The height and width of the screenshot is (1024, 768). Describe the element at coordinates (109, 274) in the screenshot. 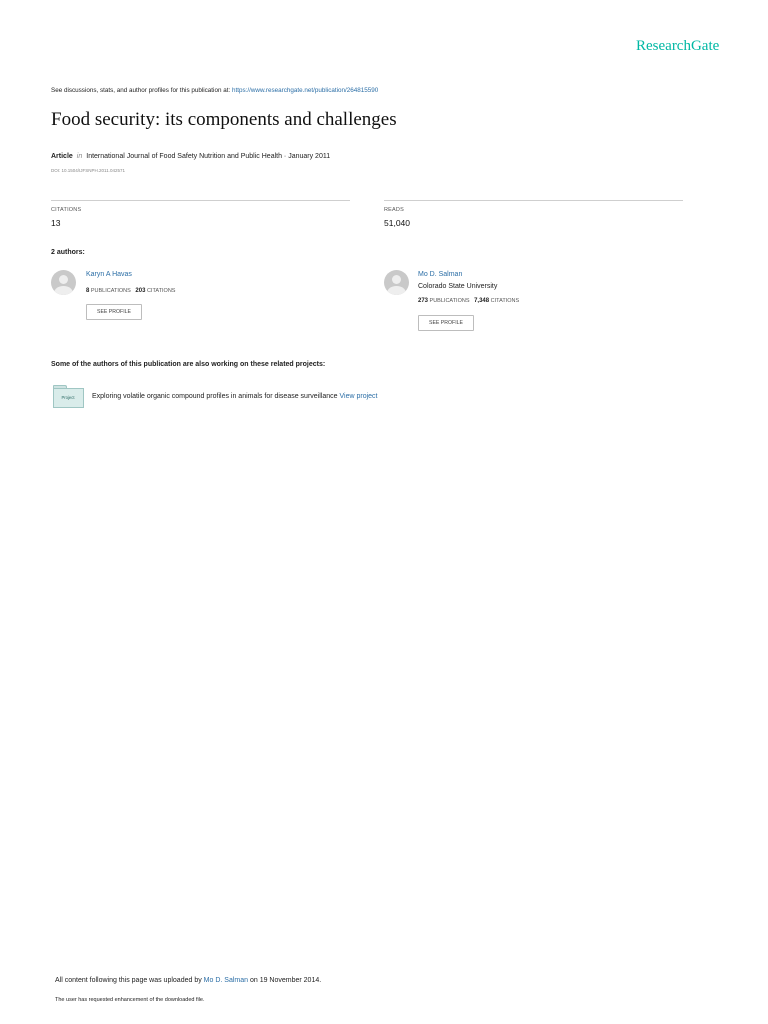

I see `author-name: Karyn A Havas` at that location.